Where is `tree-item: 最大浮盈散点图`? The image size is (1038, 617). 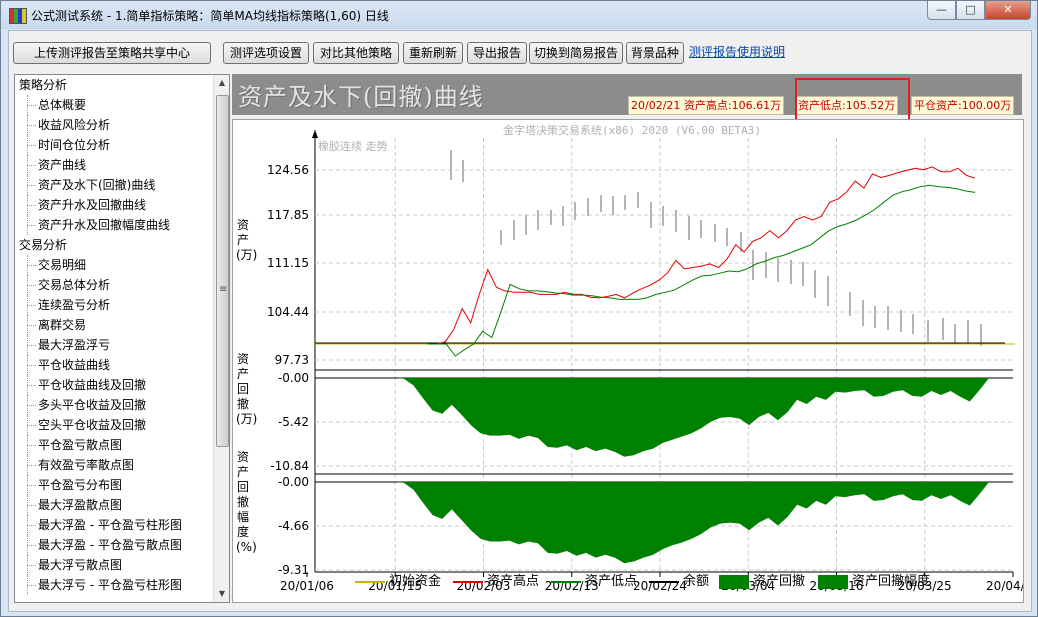
tree-item: 最大浮盈散点图 is located at coordinates (114, 505).